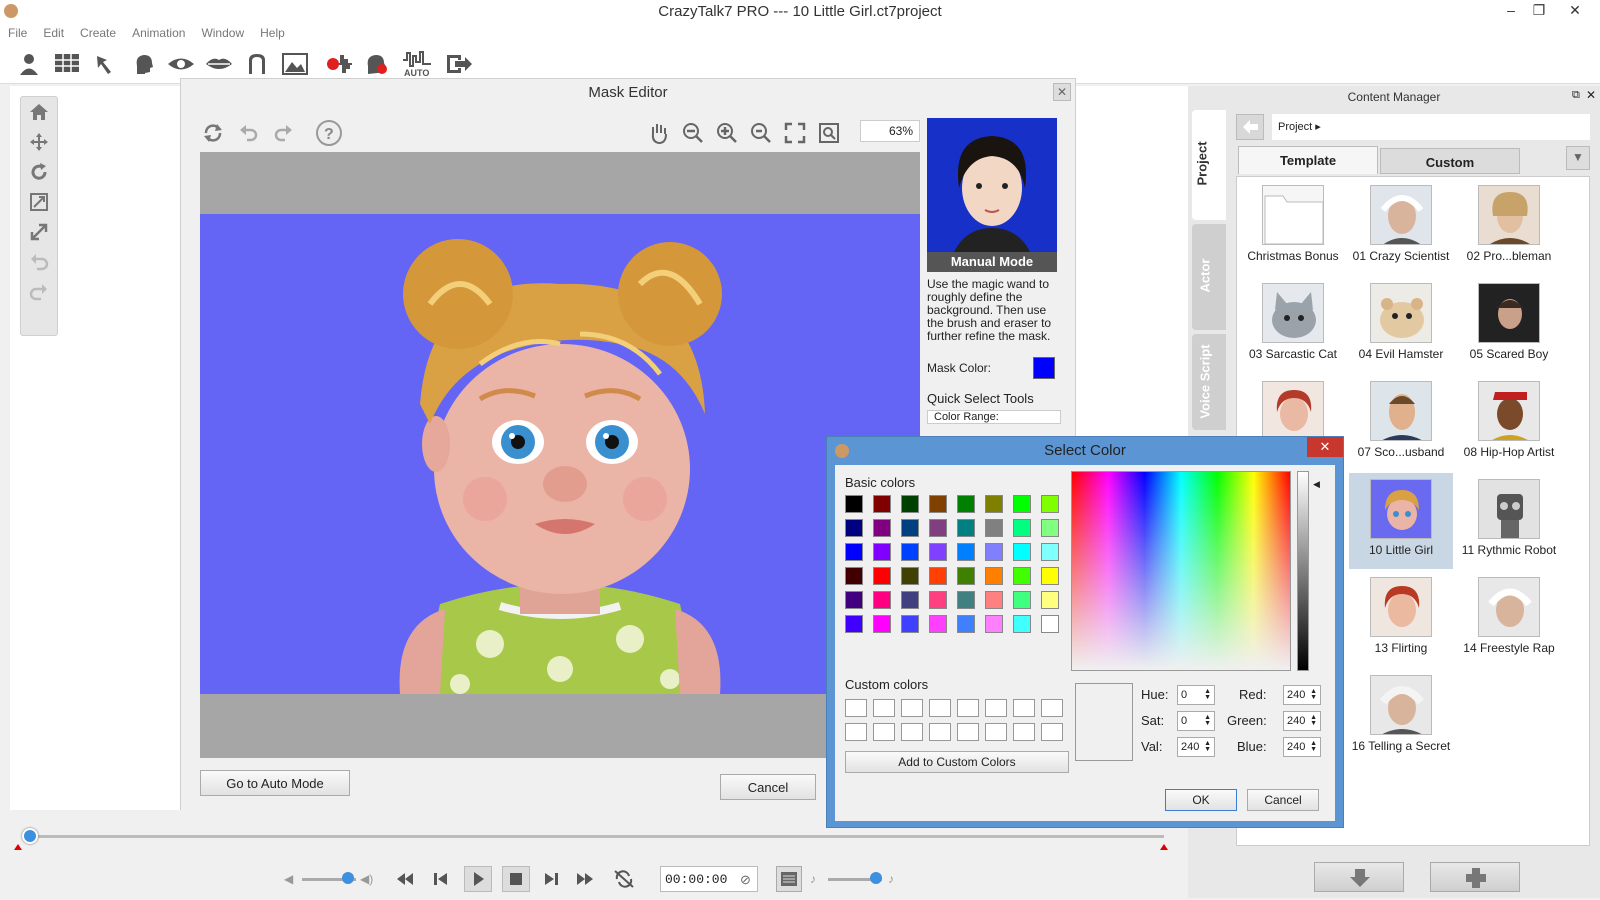 Image resolution: width=1600 pixels, height=900 pixels. Describe the element at coordinates (275, 783) in the screenshot. I see `go-to-auto-mode-button: Go to Auto Mode` at that location.